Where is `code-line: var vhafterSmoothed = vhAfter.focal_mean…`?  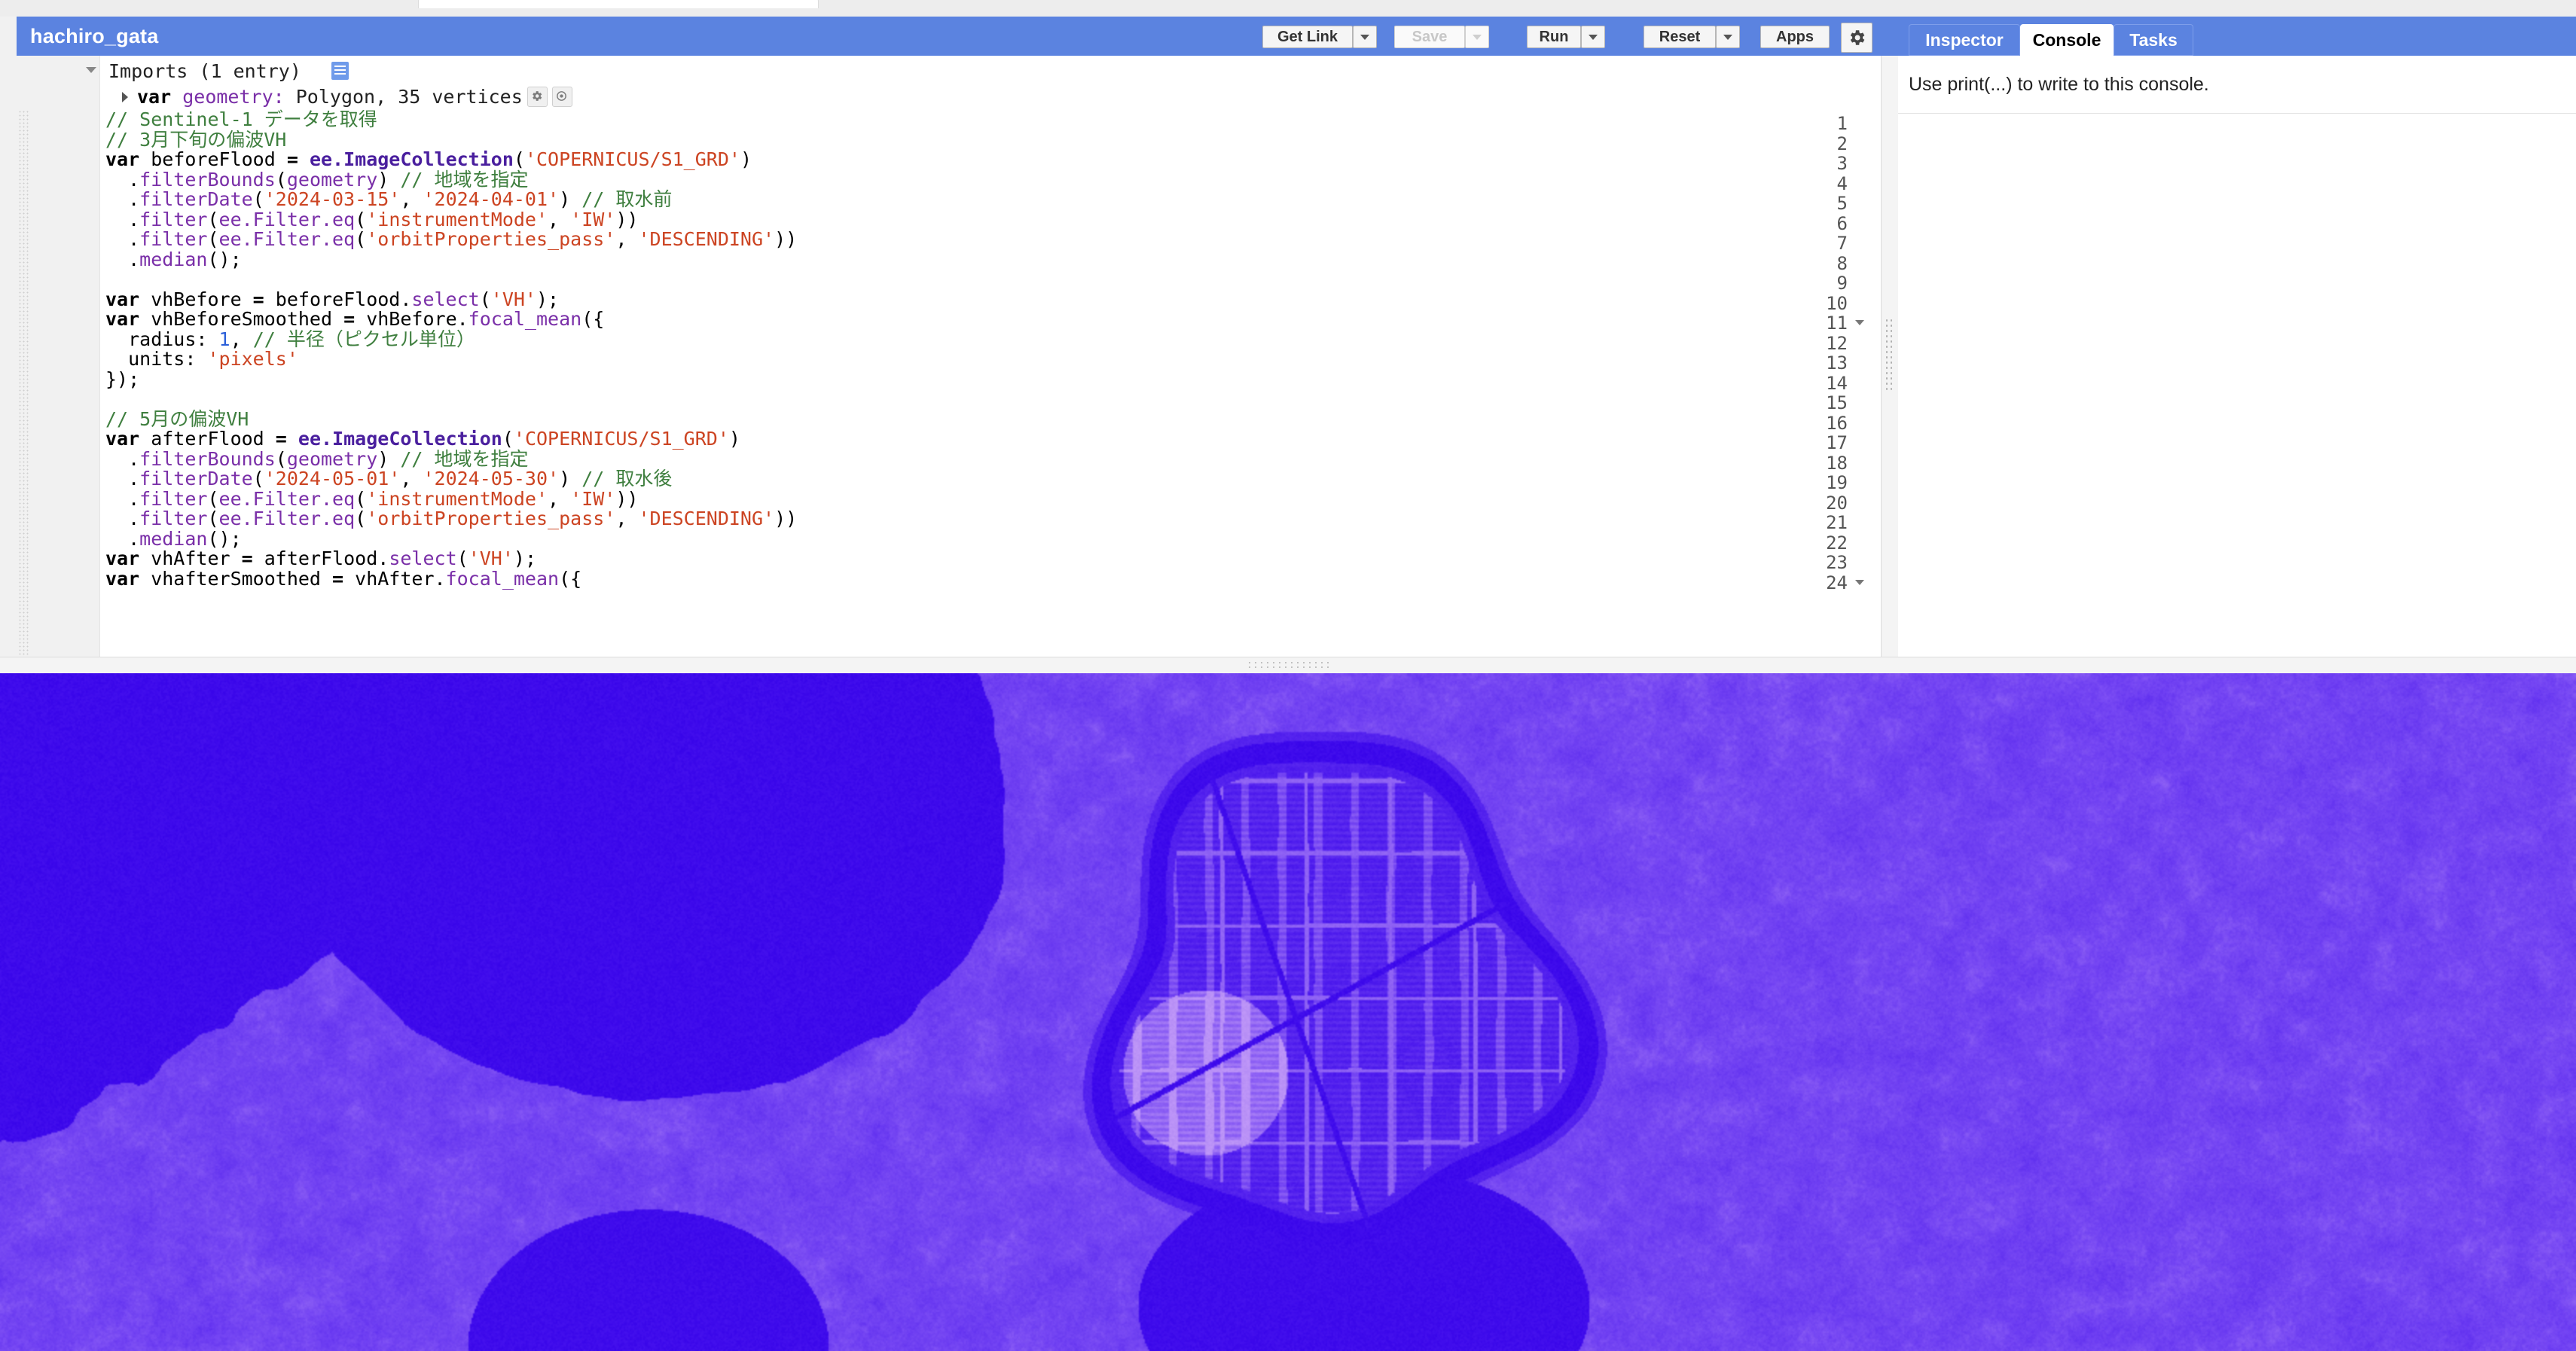
code-line: var vhafterSmoothed = vhAfter.focal_mean… is located at coordinates (991, 579).